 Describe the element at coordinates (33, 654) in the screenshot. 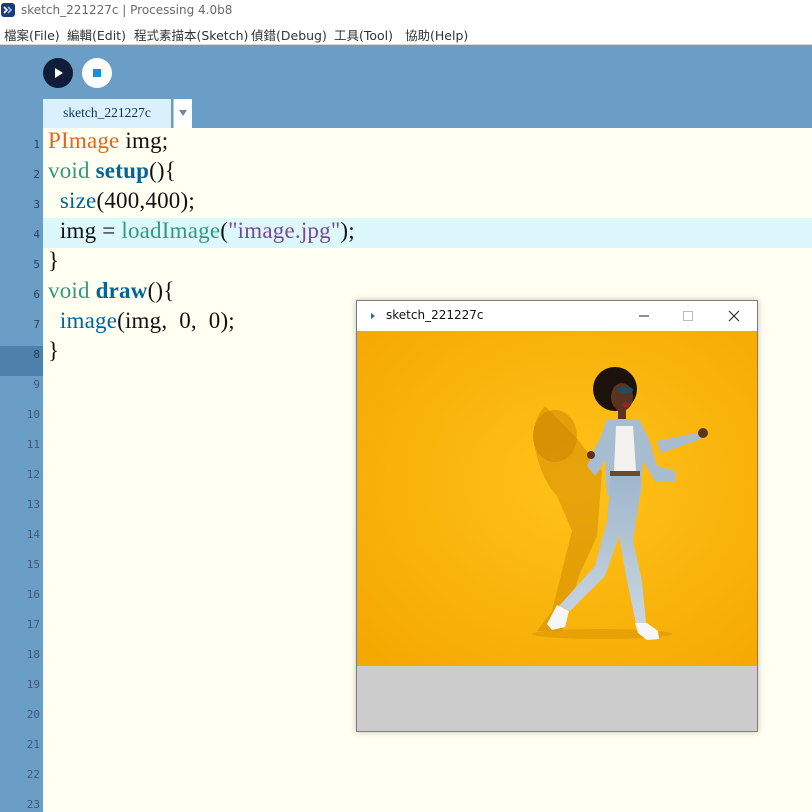

I see `line-number: 18` at that location.